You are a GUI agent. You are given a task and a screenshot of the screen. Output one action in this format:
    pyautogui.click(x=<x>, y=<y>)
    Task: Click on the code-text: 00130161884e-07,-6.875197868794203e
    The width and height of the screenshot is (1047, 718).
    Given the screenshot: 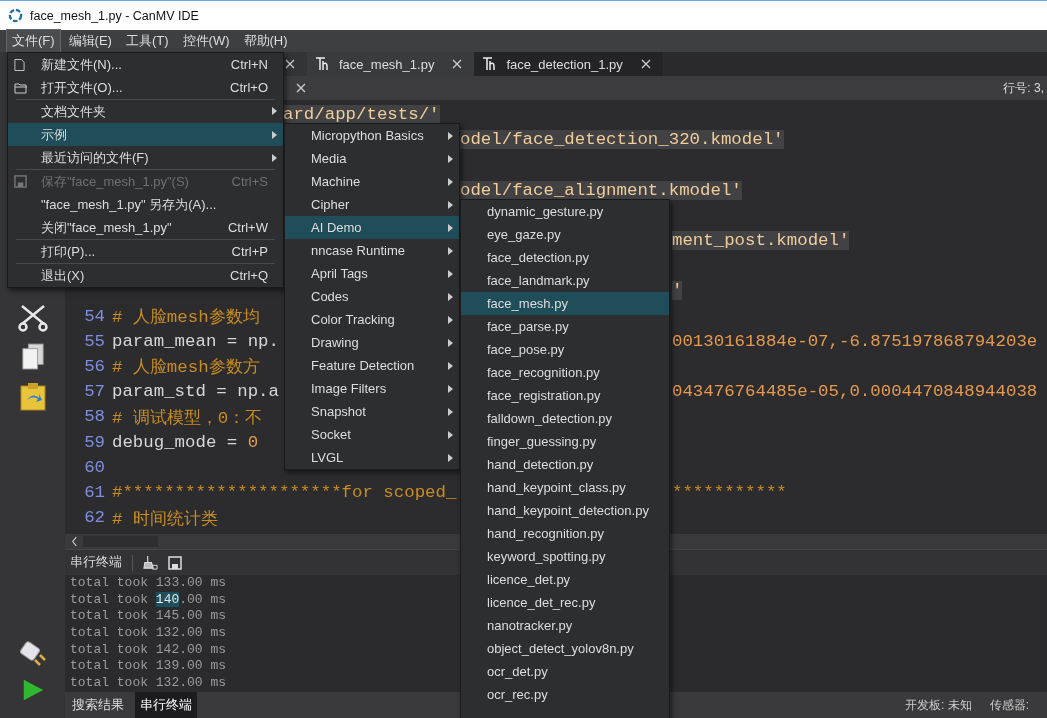 What is the action you would take?
    pyautogui.click(x=855, y=341)
    